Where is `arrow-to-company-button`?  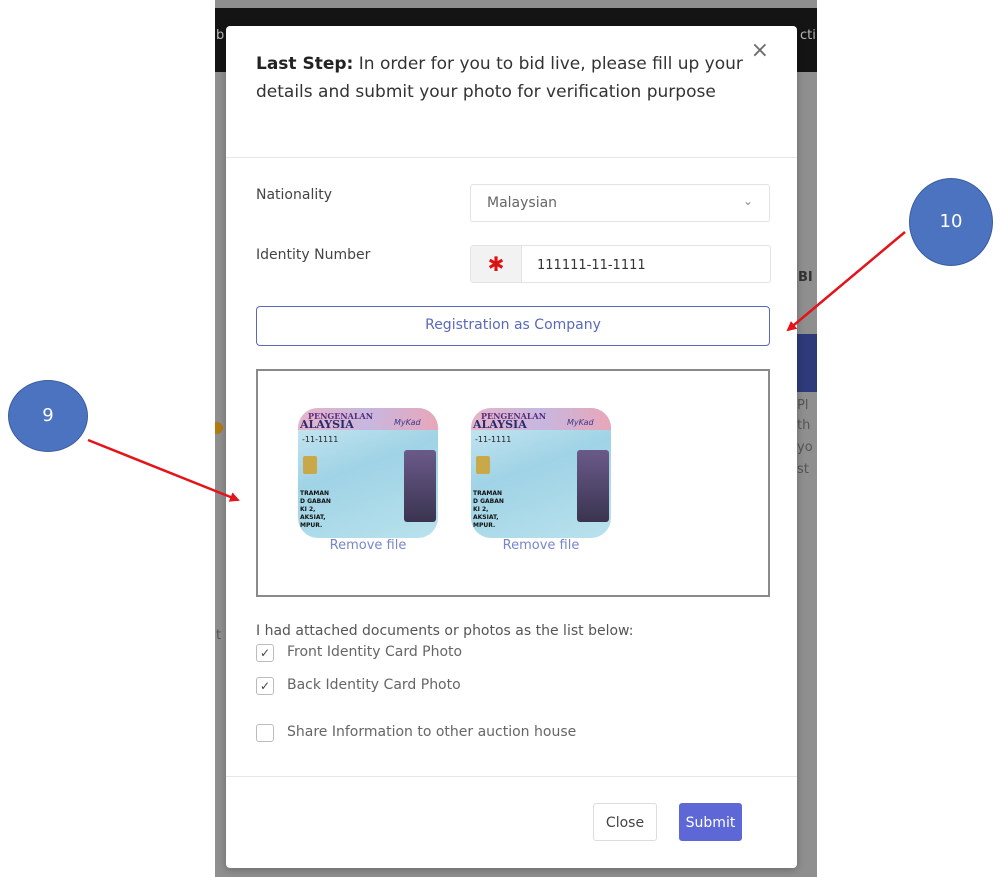
arrow-to-company-button is located at coordinates (846, 281).